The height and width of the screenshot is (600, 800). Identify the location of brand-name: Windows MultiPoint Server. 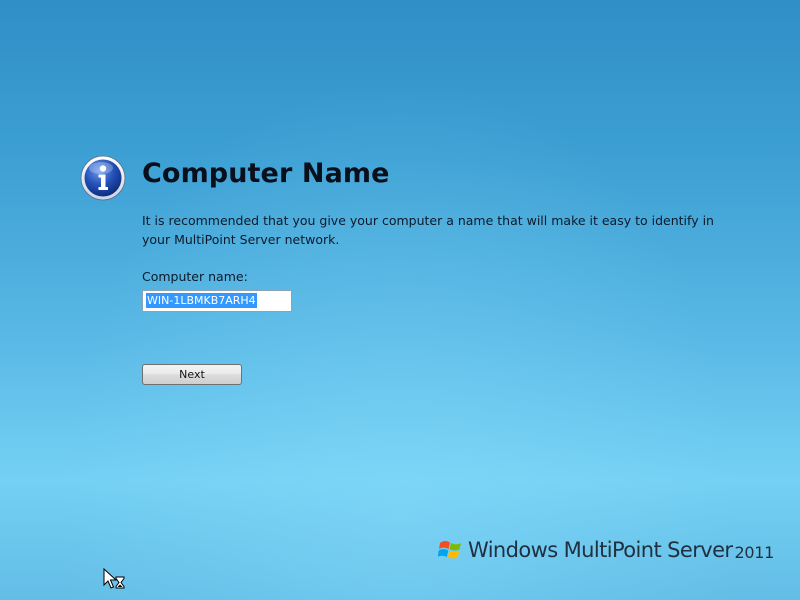
(600, 550).